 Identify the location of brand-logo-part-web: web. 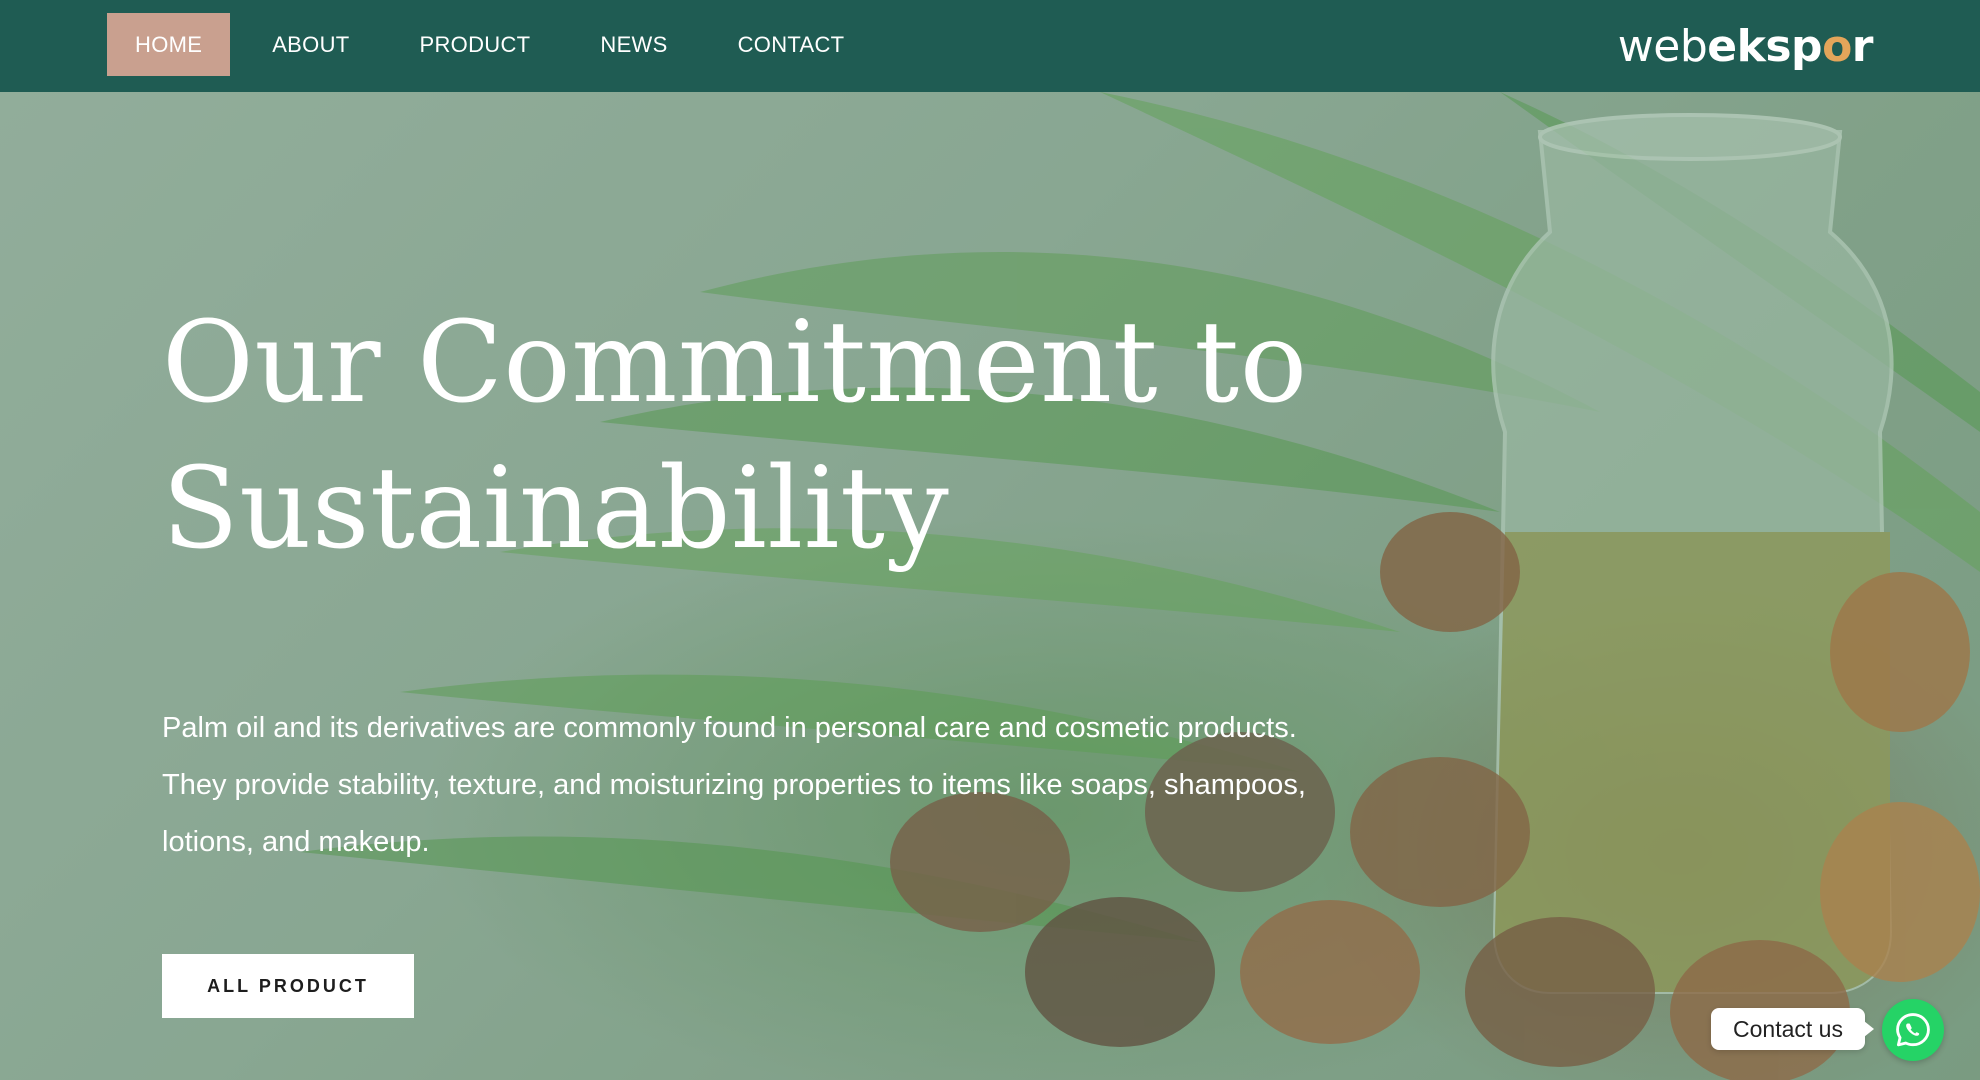
(1662, 46).